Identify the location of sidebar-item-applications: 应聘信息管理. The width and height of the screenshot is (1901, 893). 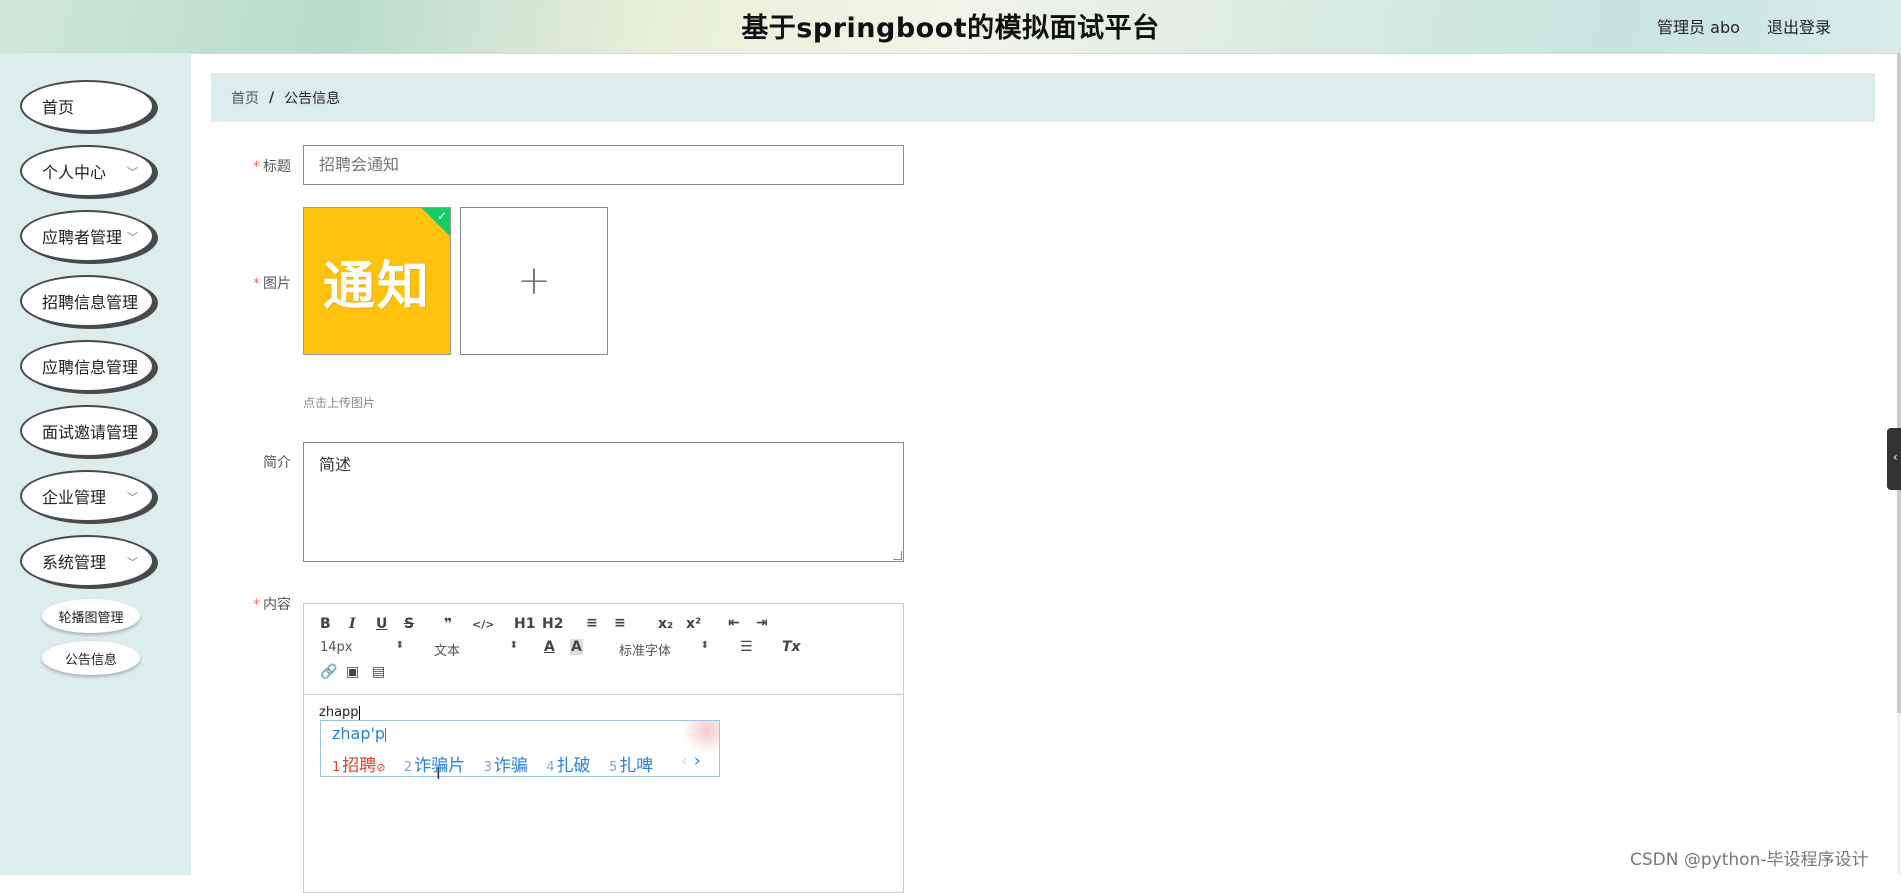
(87, 366).